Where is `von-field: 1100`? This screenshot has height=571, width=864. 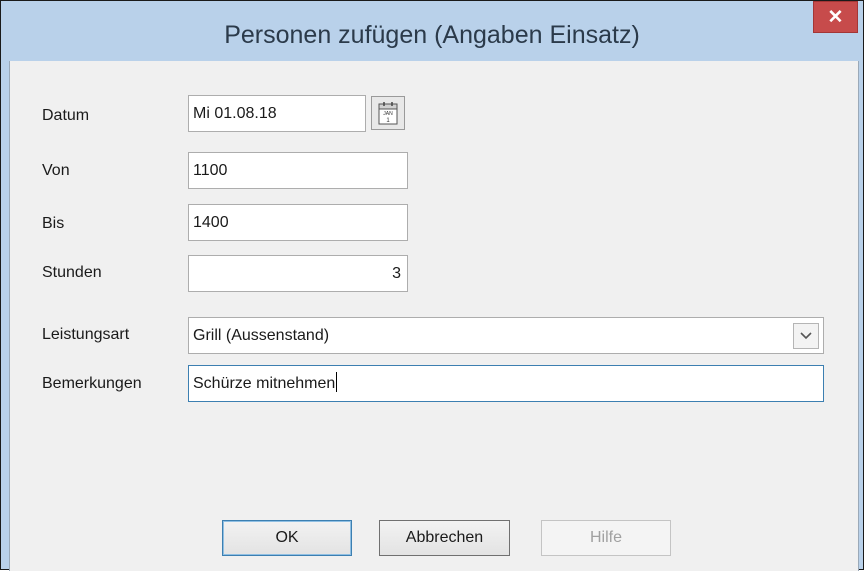 von-field: 1100 is located at coordinates (298, 170).